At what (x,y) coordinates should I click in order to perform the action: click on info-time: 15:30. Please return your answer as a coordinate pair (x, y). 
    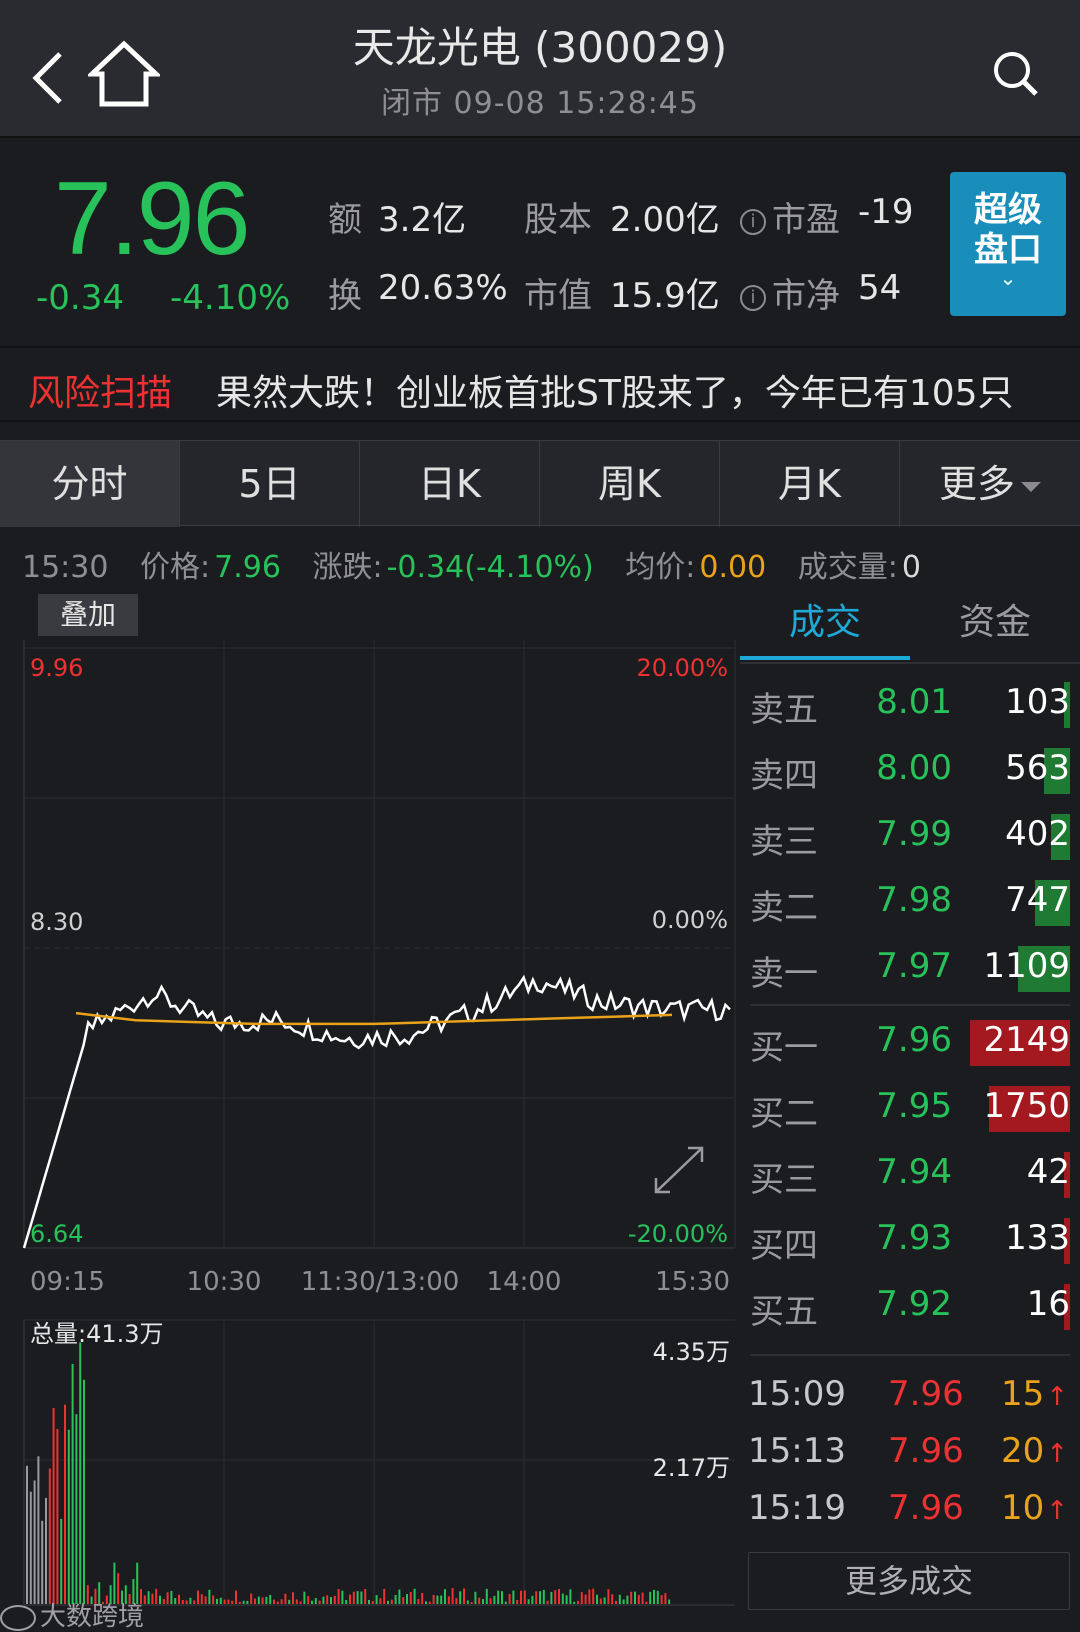
    Looking at the image, I should click on (65, 567).